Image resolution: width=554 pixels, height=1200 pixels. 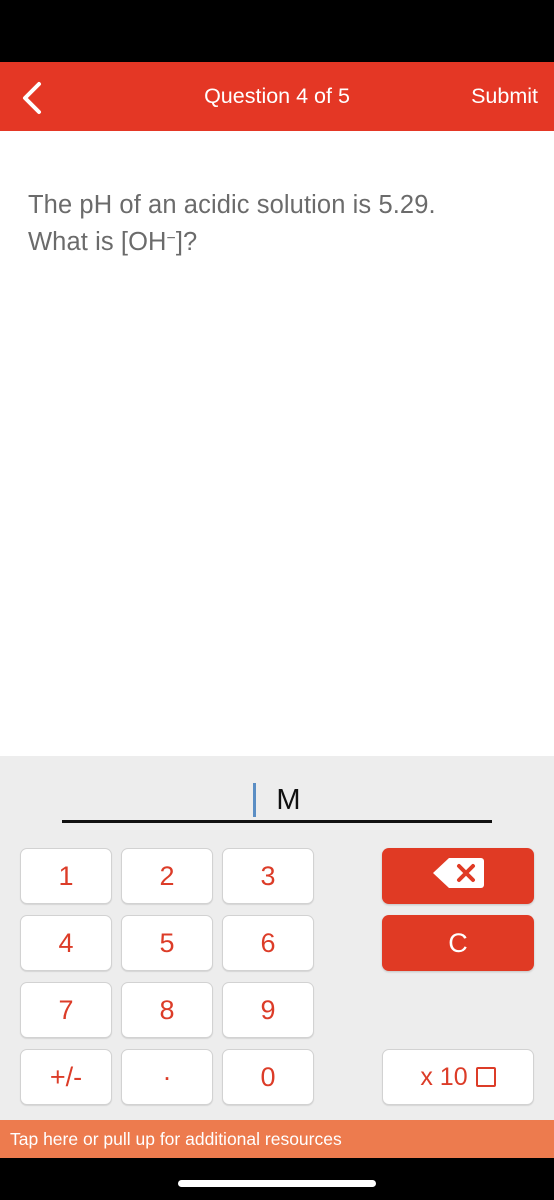 I want to click on key-9-label: 9, so click(x=268, y=1009).